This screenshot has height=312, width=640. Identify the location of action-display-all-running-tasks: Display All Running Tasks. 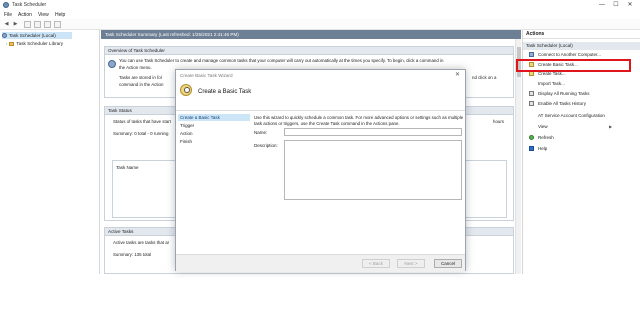
(583, 94).